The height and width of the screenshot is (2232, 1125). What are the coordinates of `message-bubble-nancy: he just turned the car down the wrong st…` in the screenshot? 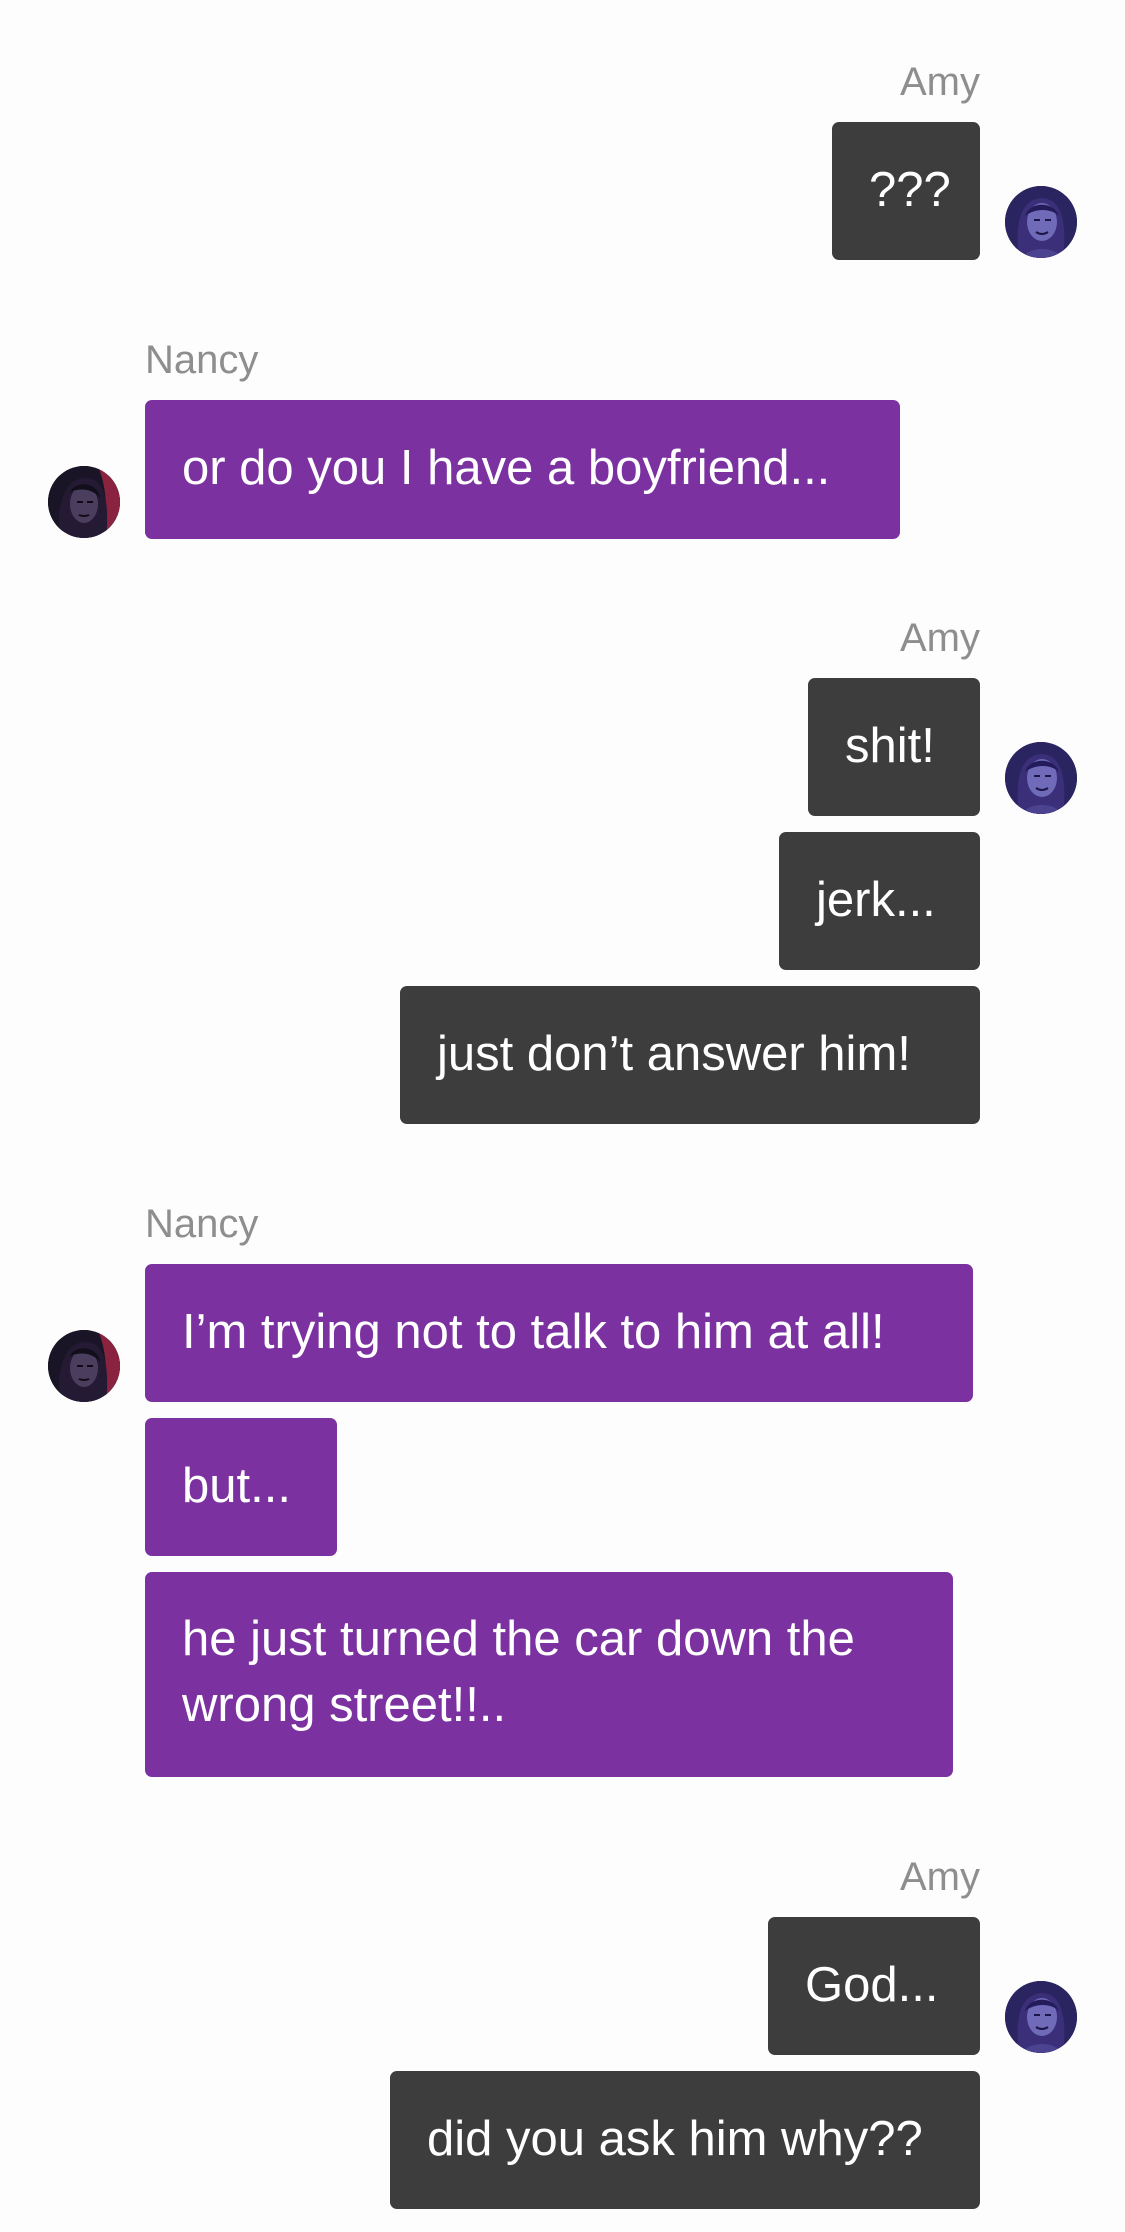 It's located at (549, 1674).